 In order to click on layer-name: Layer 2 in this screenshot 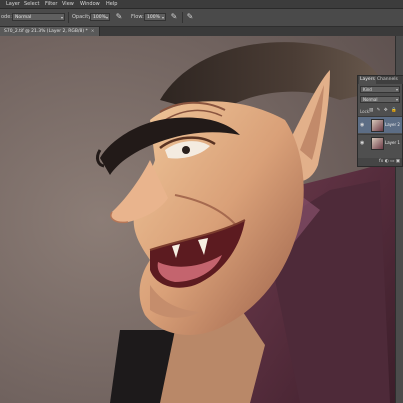, I will do `click(392, 124)`.